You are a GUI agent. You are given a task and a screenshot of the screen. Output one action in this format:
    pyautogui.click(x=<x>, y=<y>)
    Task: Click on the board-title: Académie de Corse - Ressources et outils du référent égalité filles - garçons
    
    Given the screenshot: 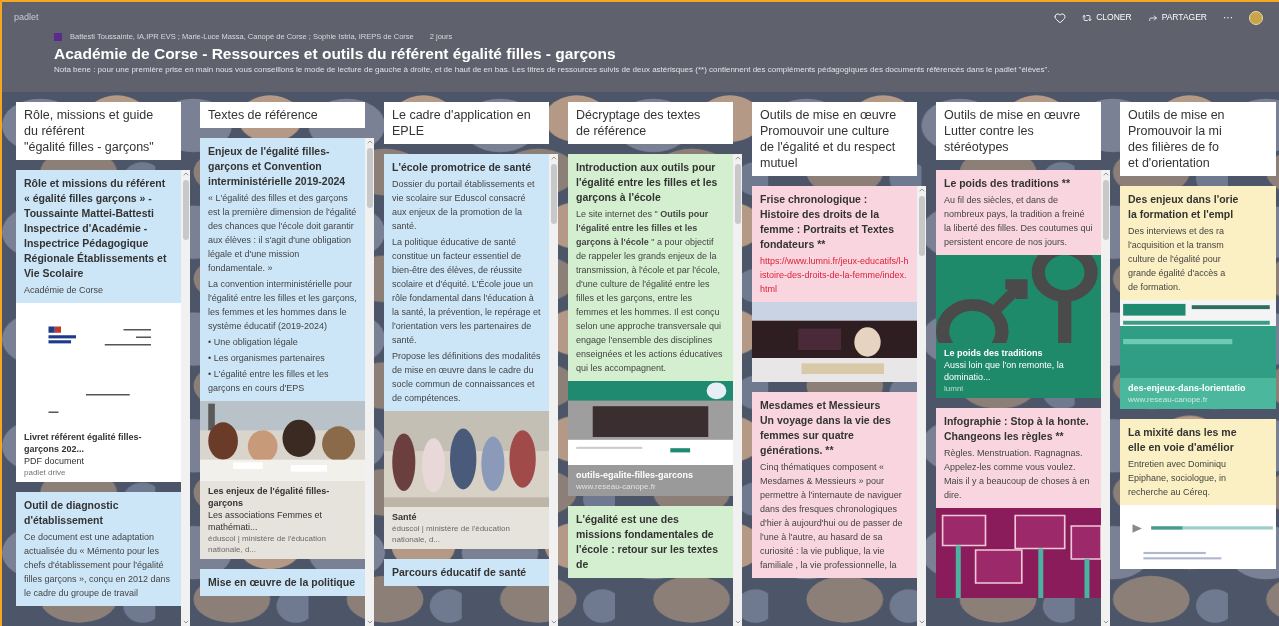 What is the action you would take?
    pyautogui.click(x=335, y=54)
    